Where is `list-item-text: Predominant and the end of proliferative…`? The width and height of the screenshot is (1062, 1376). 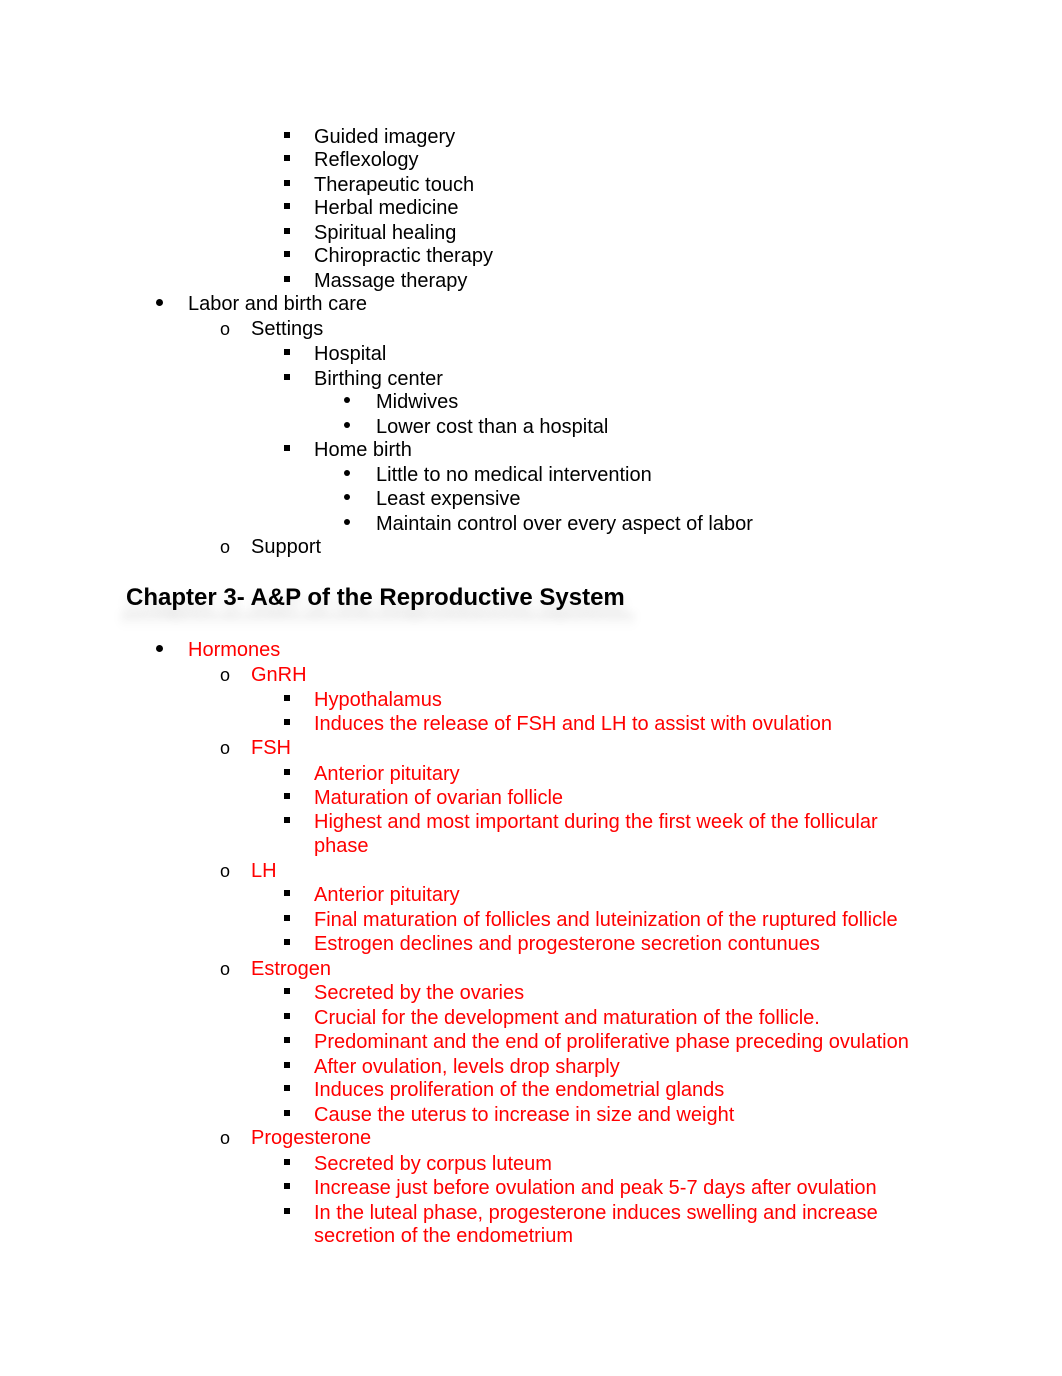
list-item-text: Predominant and the end of proliferative… is located at coordinates (611, 1042).